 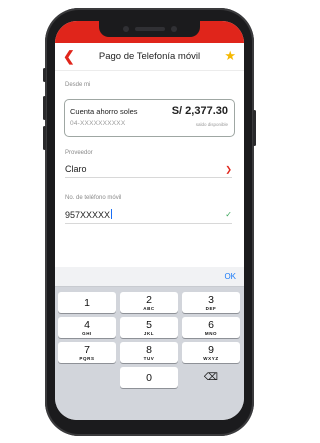 I want to click on earpiece-speaker, so click(x=150, y=29).